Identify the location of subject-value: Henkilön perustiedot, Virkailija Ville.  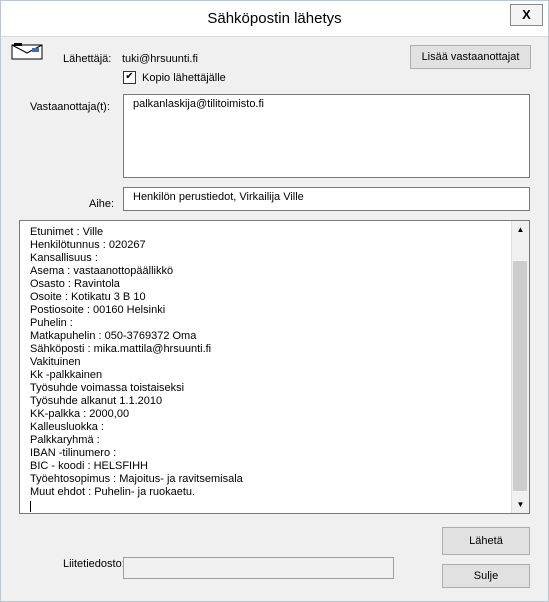
(218, 197).